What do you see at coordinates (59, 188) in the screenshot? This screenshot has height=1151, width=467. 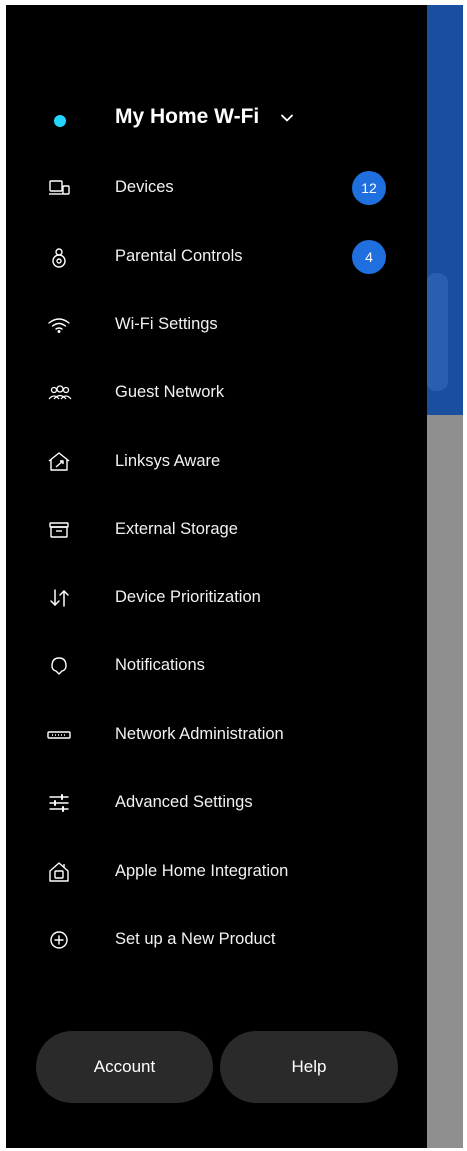 I see `devices-icon` at bounding box center [59, 188].